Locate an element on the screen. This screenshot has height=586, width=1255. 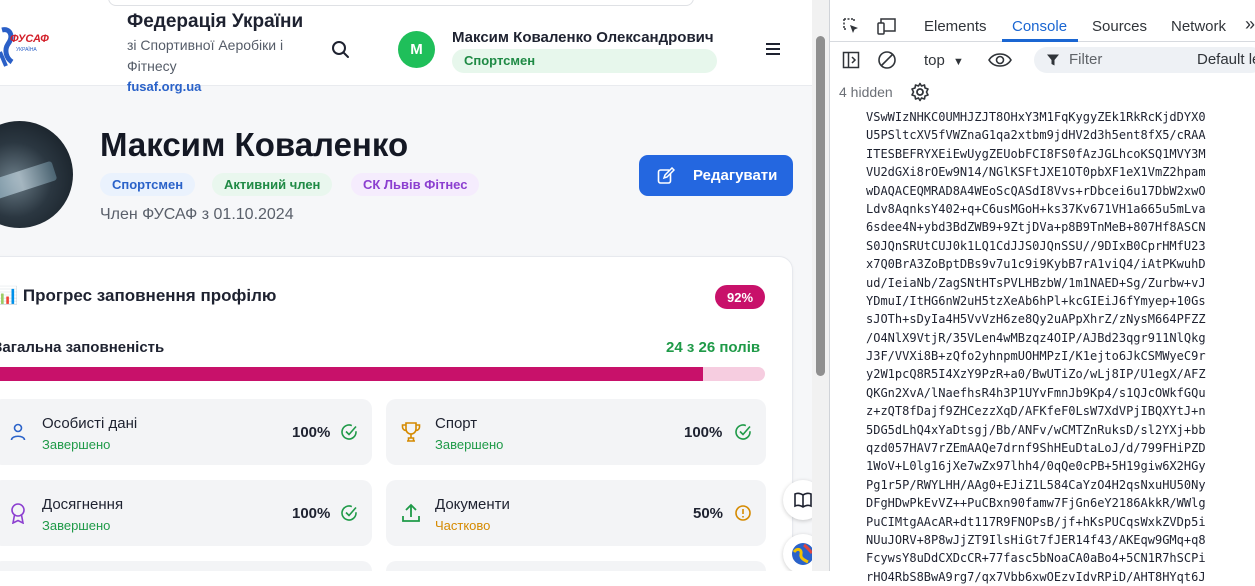
completion-progress-bar is located at coordinates (382, 374).